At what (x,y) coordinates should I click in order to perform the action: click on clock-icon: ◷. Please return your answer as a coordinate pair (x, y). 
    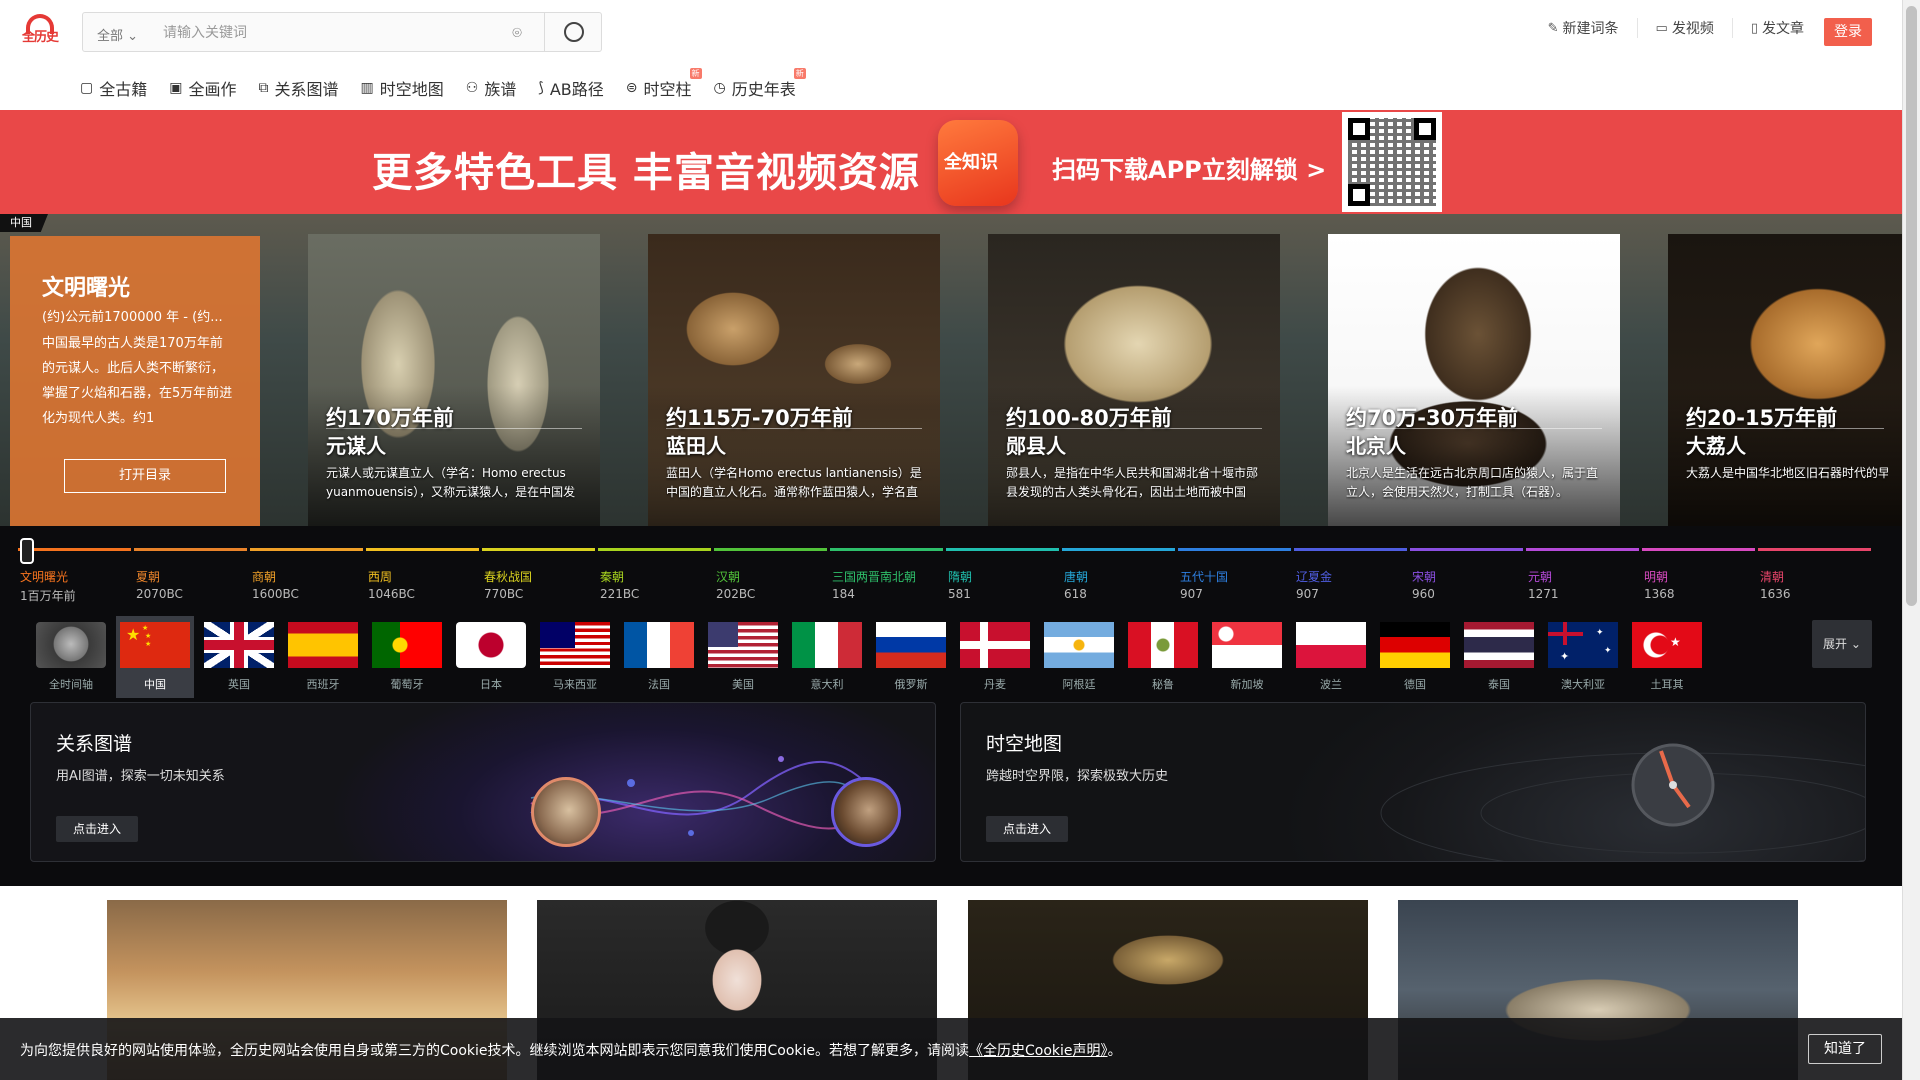
    Looking at the image, I should click on (719, 88).